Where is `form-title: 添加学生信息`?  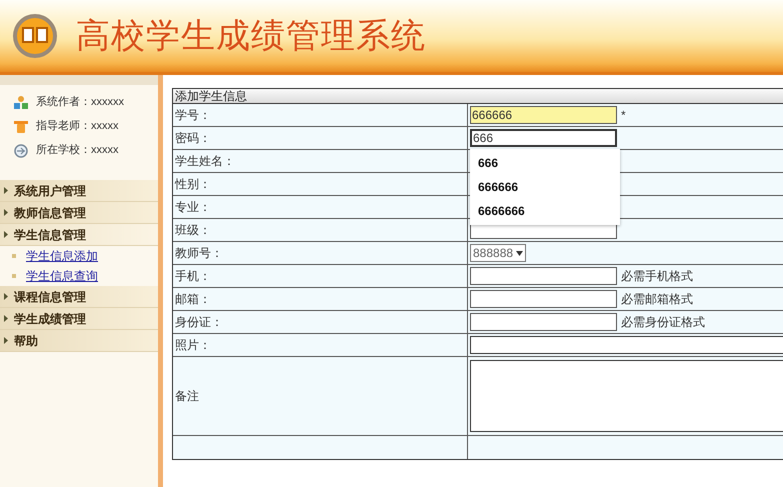 form-title: 添加学生信息 is located at coordinates (211, 96).